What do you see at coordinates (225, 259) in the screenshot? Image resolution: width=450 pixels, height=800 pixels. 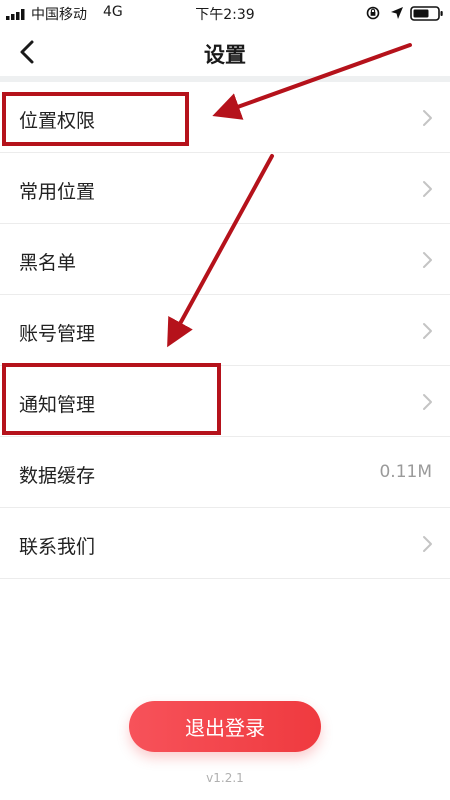 I see `settings-item-blacklist: 黑名单` at bounding box center [225, 259].